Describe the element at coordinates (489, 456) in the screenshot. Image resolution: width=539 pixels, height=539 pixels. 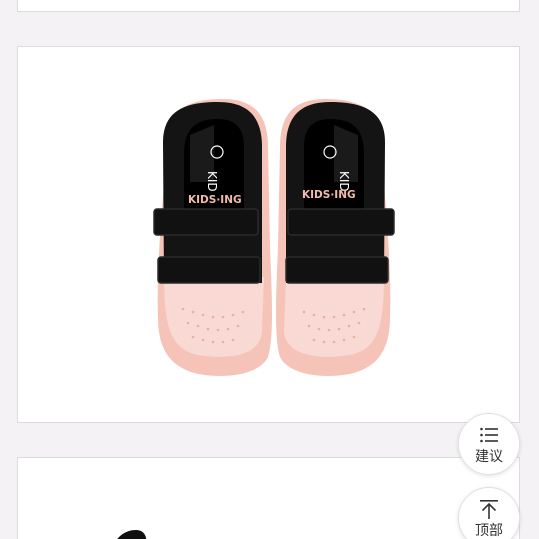
I see `suggest-label: 建议` at that location.